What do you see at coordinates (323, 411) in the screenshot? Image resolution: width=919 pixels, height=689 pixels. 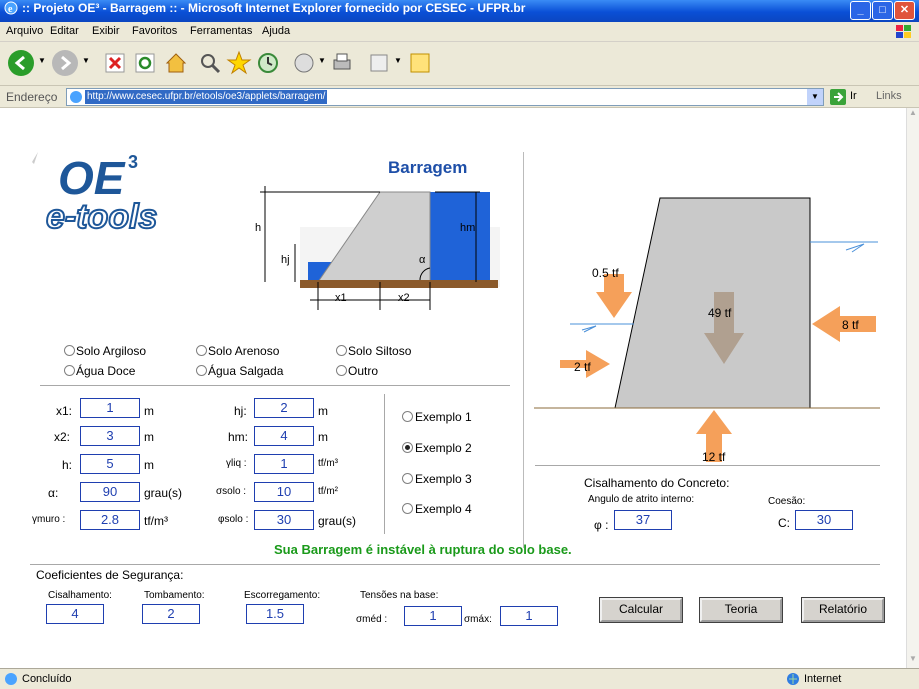 I see `unit-hj: m` at bounding box center [323, 411].